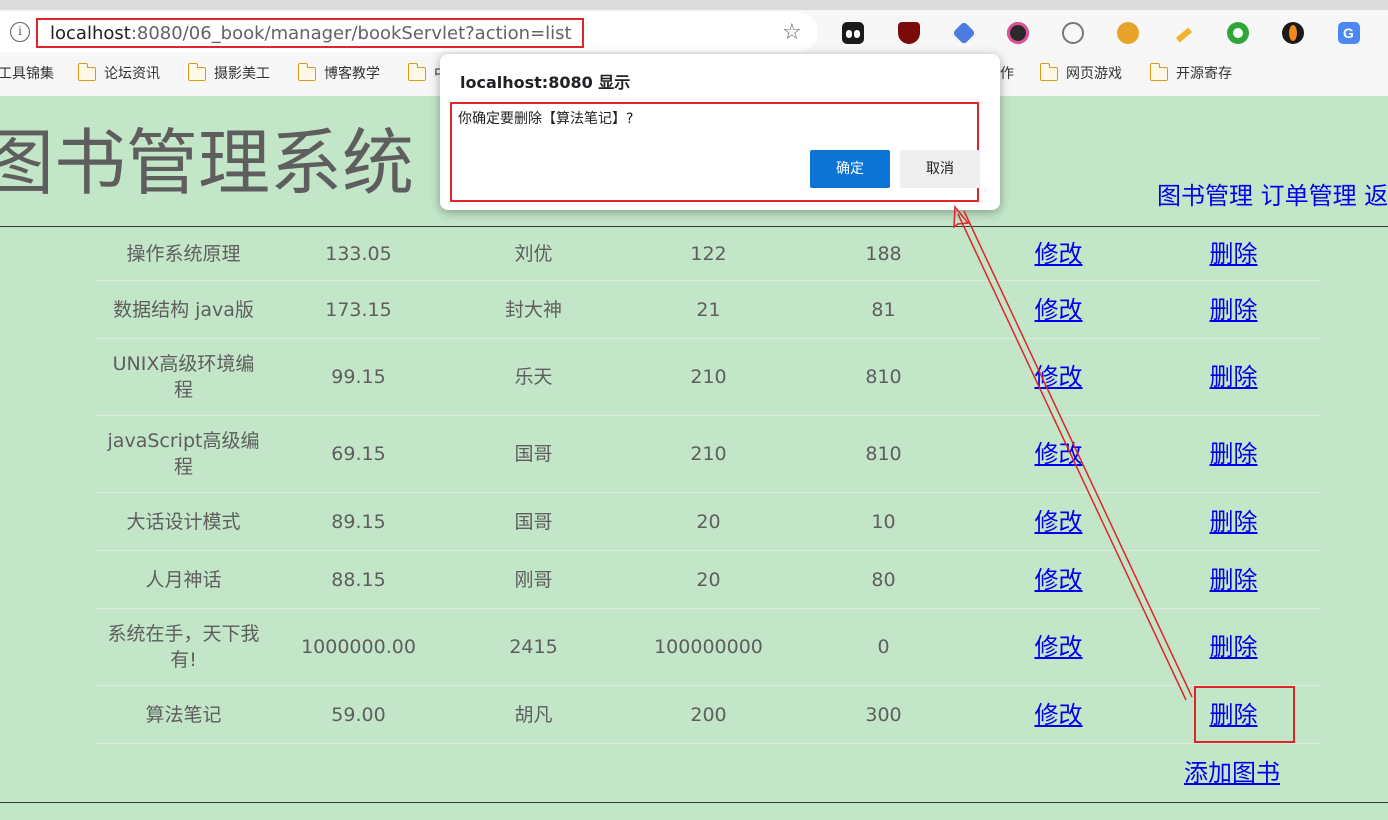 This screenshot has width=1388, height=820. I want to click on book-sales-cell: 21, so click(708, 309).